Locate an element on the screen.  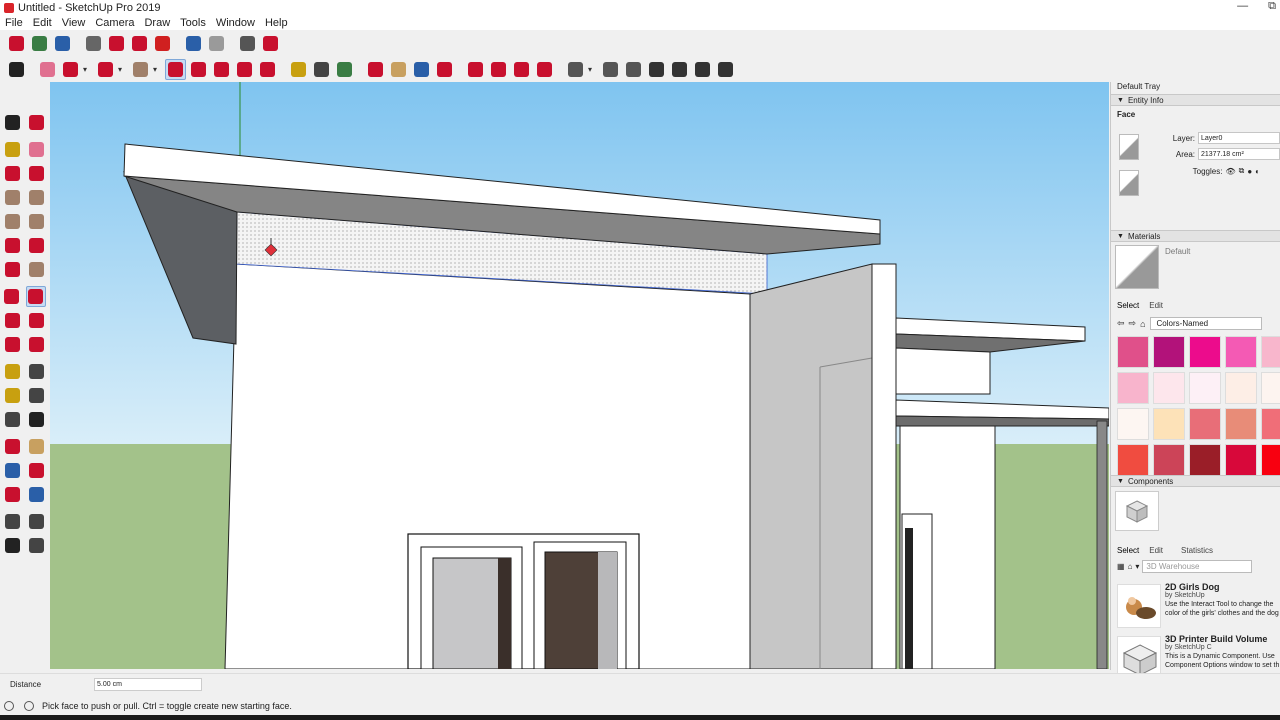
materials-tab-select: Select is located at coordinates (1128, 305).